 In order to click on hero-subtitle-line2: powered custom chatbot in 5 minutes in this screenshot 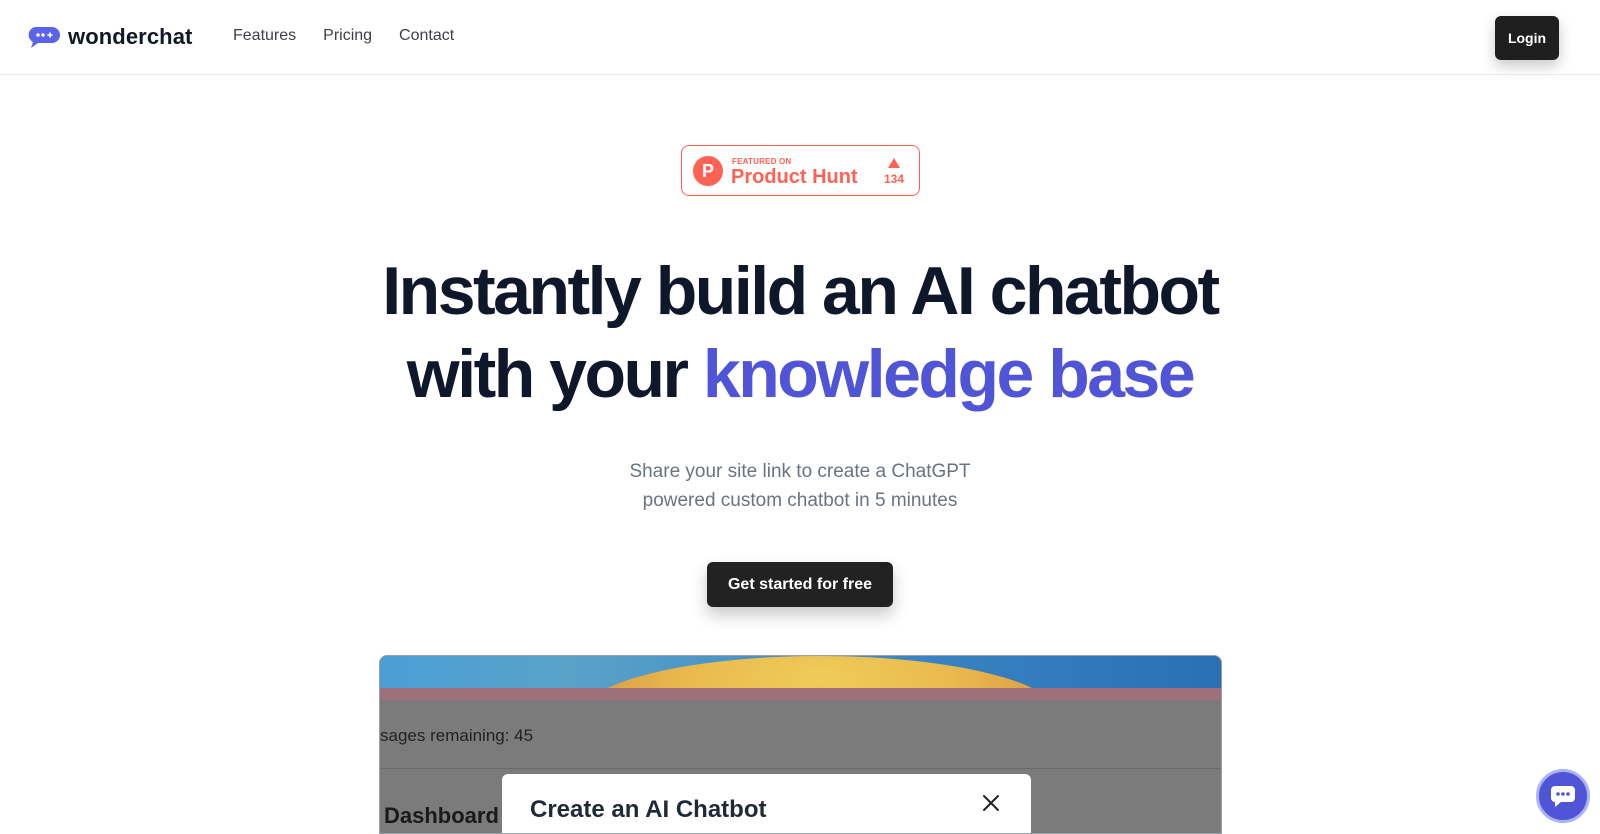, I will do `click(800, 500)`.